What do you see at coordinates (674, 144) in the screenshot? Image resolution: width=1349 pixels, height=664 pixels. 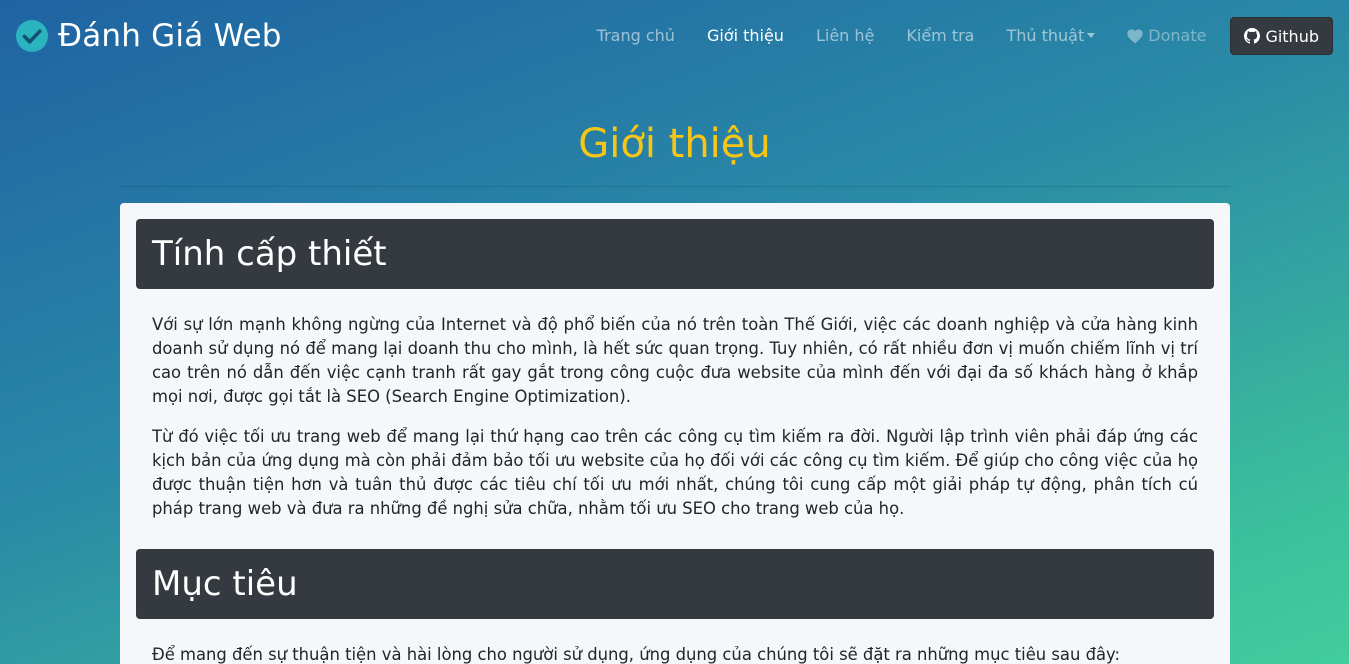 I see `page-title: Giới thiệu` at bounding box center [674, 144].